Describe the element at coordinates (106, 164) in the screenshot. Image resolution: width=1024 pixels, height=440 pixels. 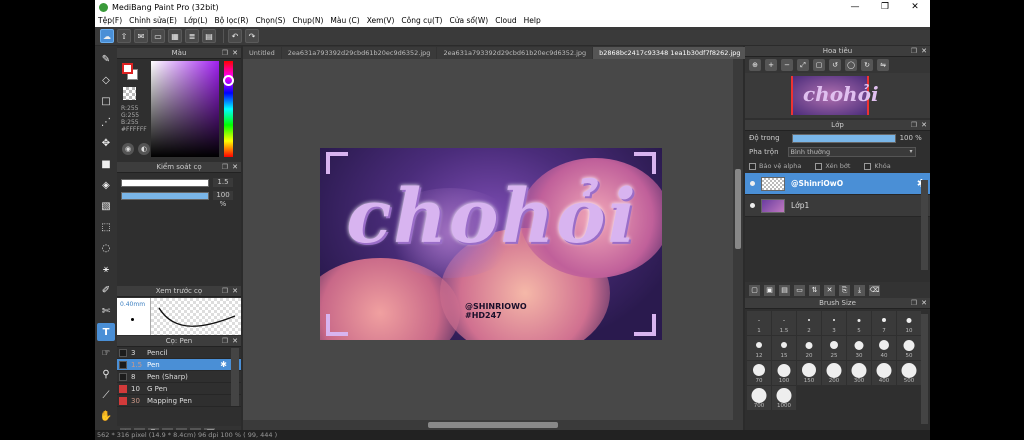
I see `fill-rect-tool-icon: ■` at that location.